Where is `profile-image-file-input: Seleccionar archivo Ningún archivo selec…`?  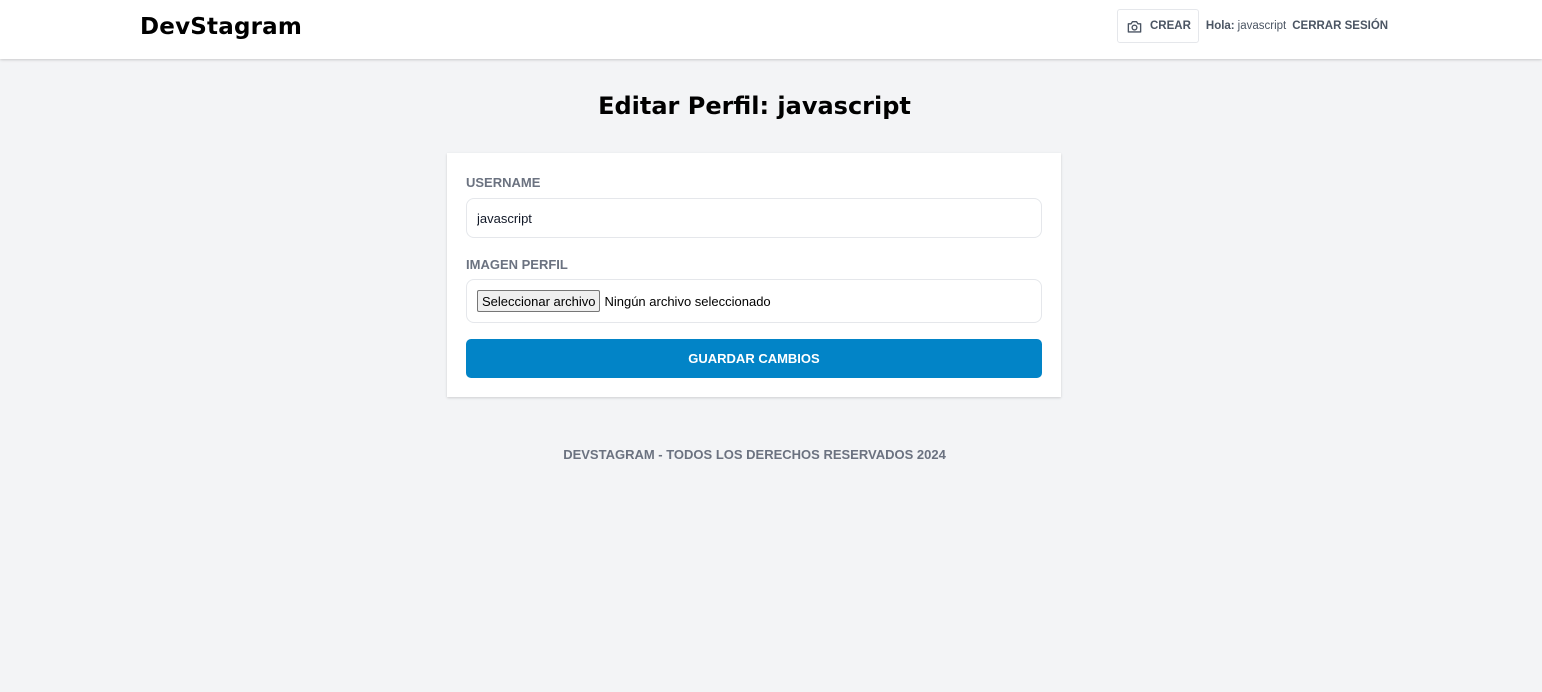 profile-image-file-input: Seleccionar archivo Ningún archivo selec… is located at coordinates (754, 301).